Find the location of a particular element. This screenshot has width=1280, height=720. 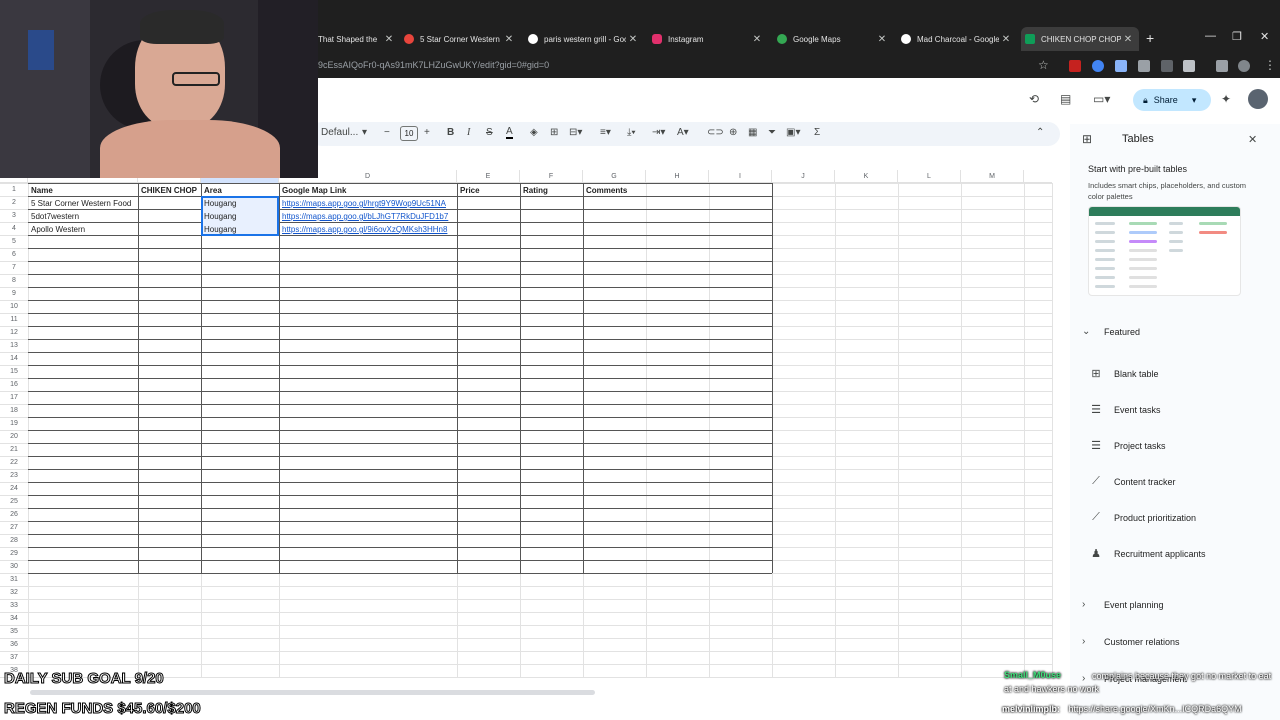

collapse-toolbar-icon: ⌃ is located at coordinates (1040, 132).